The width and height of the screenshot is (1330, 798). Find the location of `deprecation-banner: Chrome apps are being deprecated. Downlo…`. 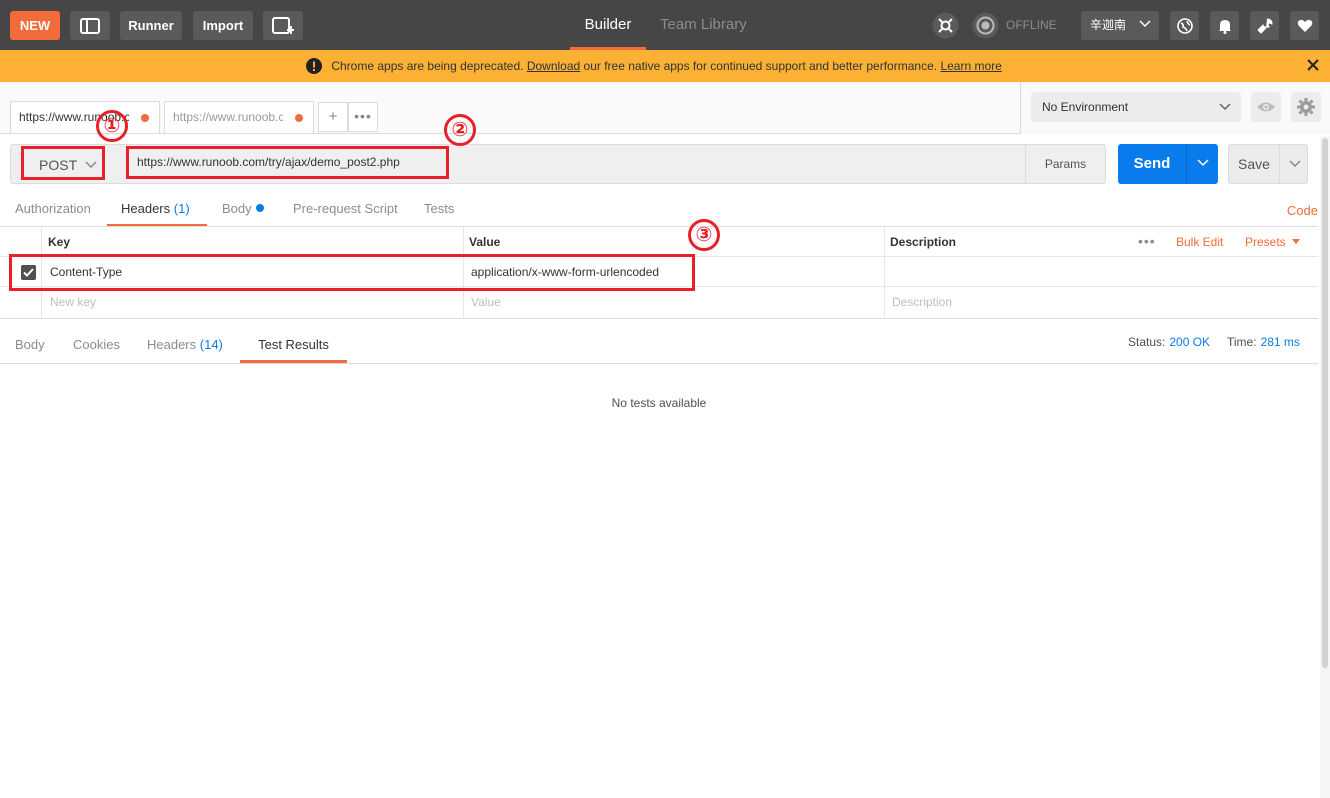

deprecation-banner: Chrome apps are being deprecated. Downlo… is located at coordinates (665, 66).